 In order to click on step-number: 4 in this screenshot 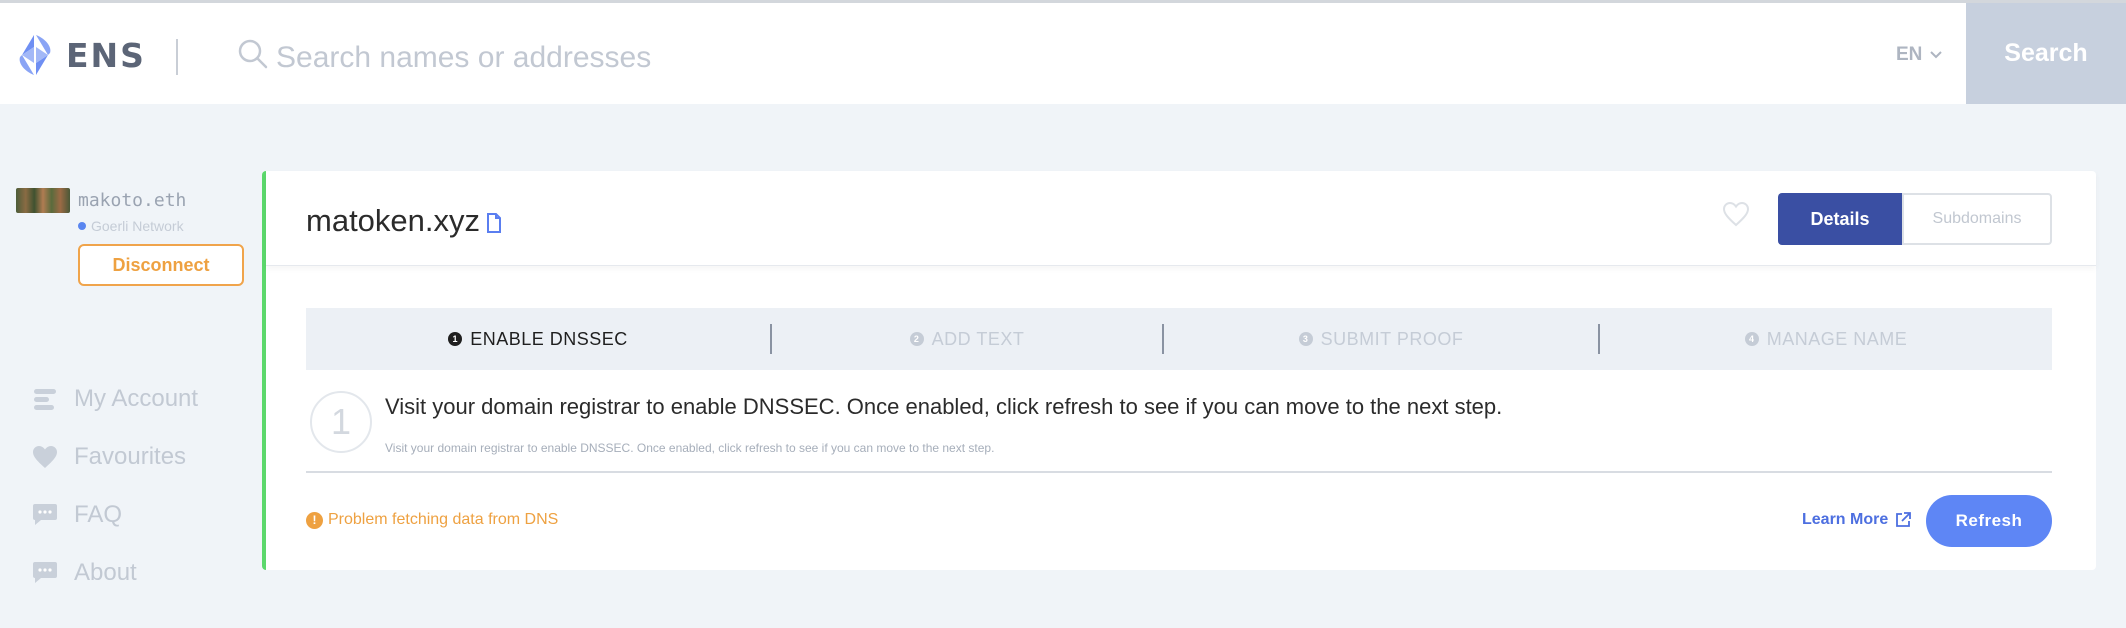, I will do `click(1751, 339)`.